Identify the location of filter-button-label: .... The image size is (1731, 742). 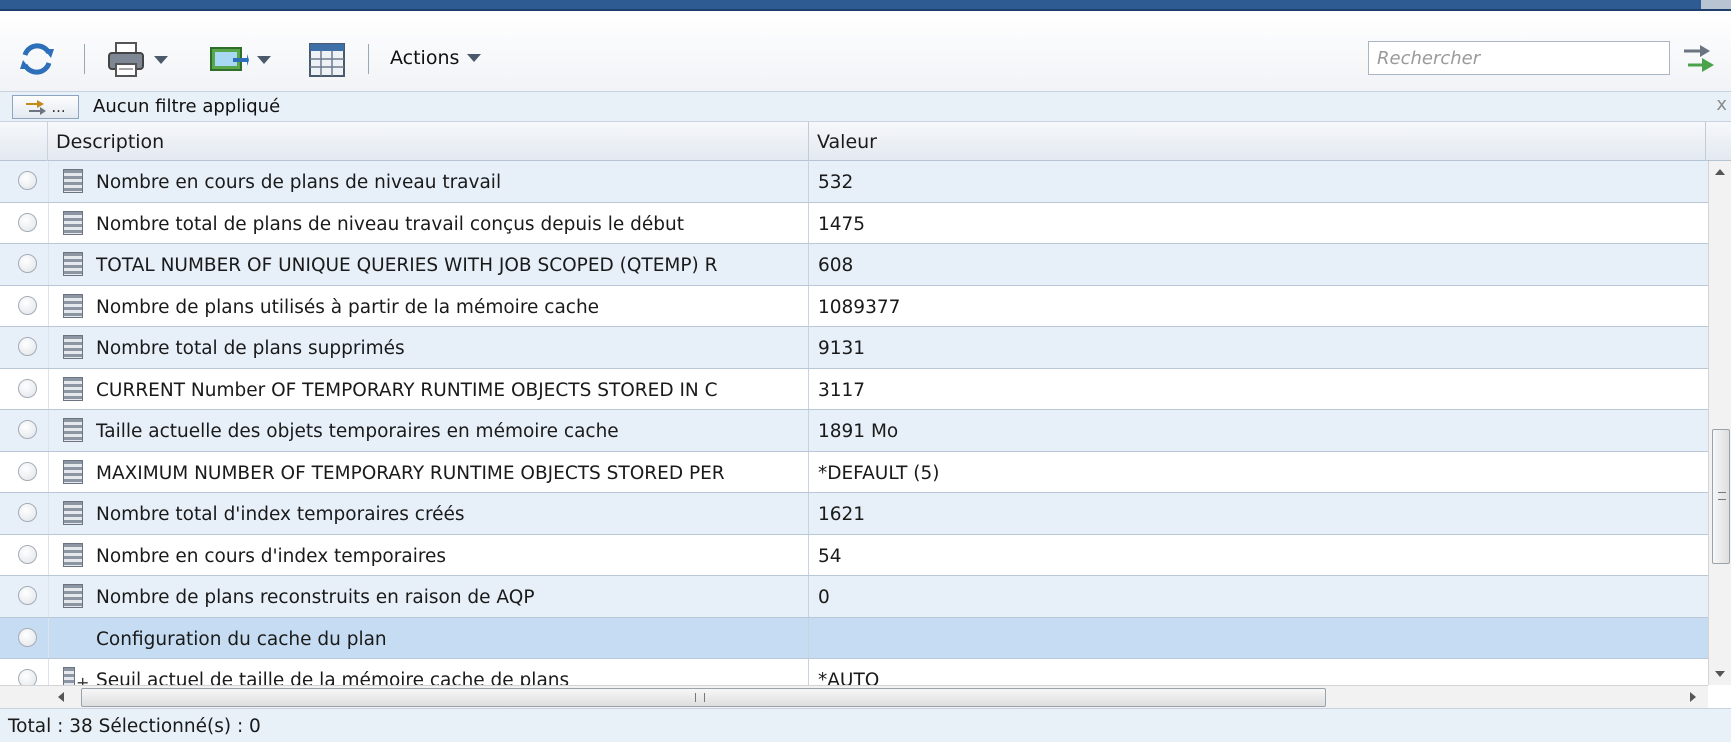
(58, 107).